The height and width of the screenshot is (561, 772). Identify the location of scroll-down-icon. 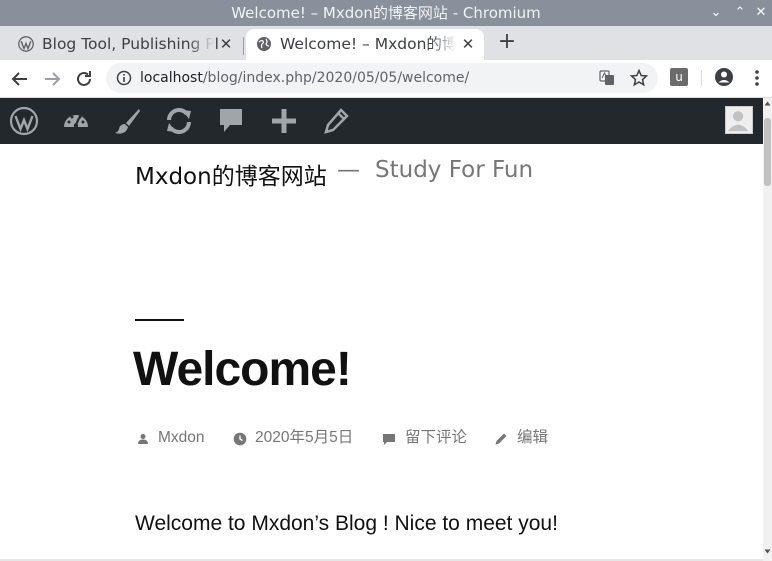
(767, 551).